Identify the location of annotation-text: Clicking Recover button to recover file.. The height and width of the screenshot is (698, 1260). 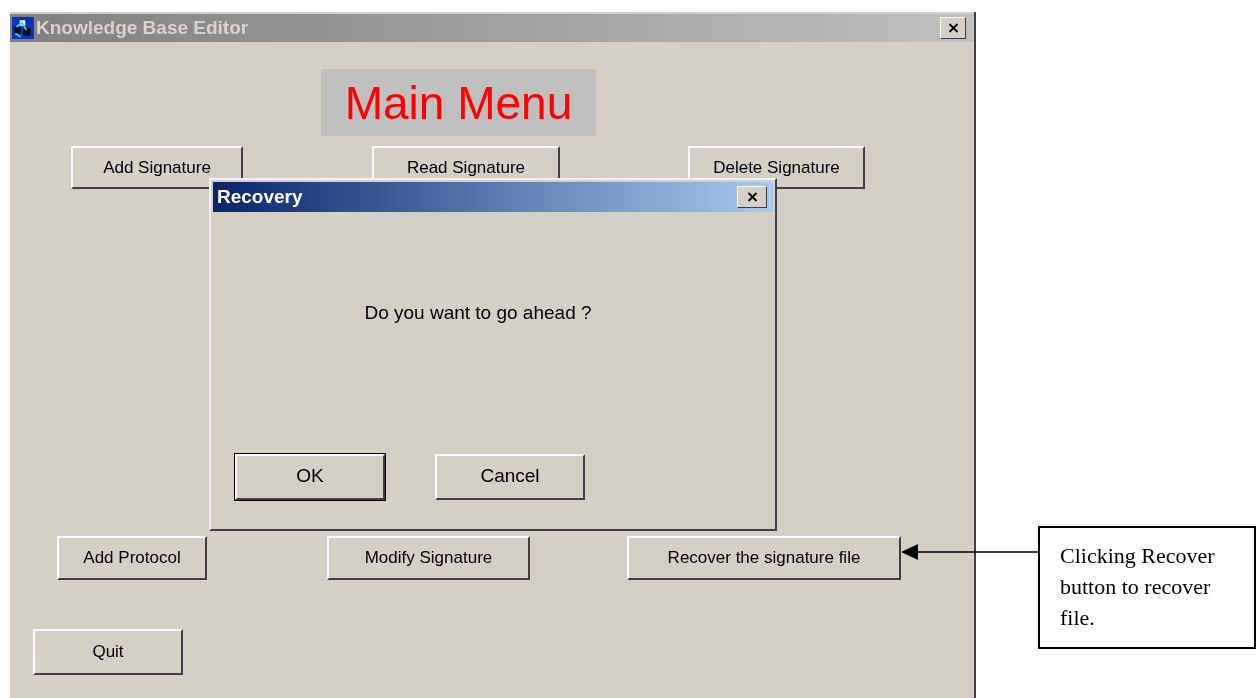
(1138, 587).